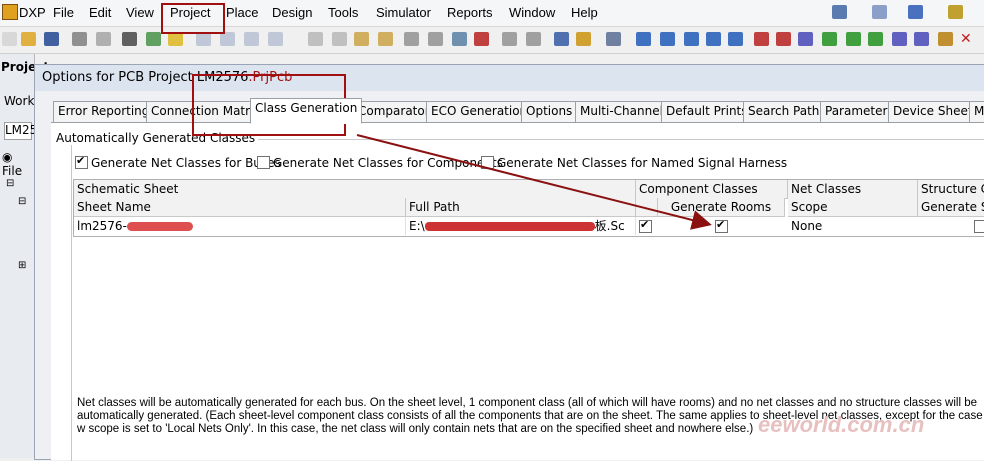 The height and width of the screenshot is (461, 984). What do you see at coordinates (841, 424) in the screenshot?
I see `watermark: eeworld.com.cn` at bounding box center [841, 424].